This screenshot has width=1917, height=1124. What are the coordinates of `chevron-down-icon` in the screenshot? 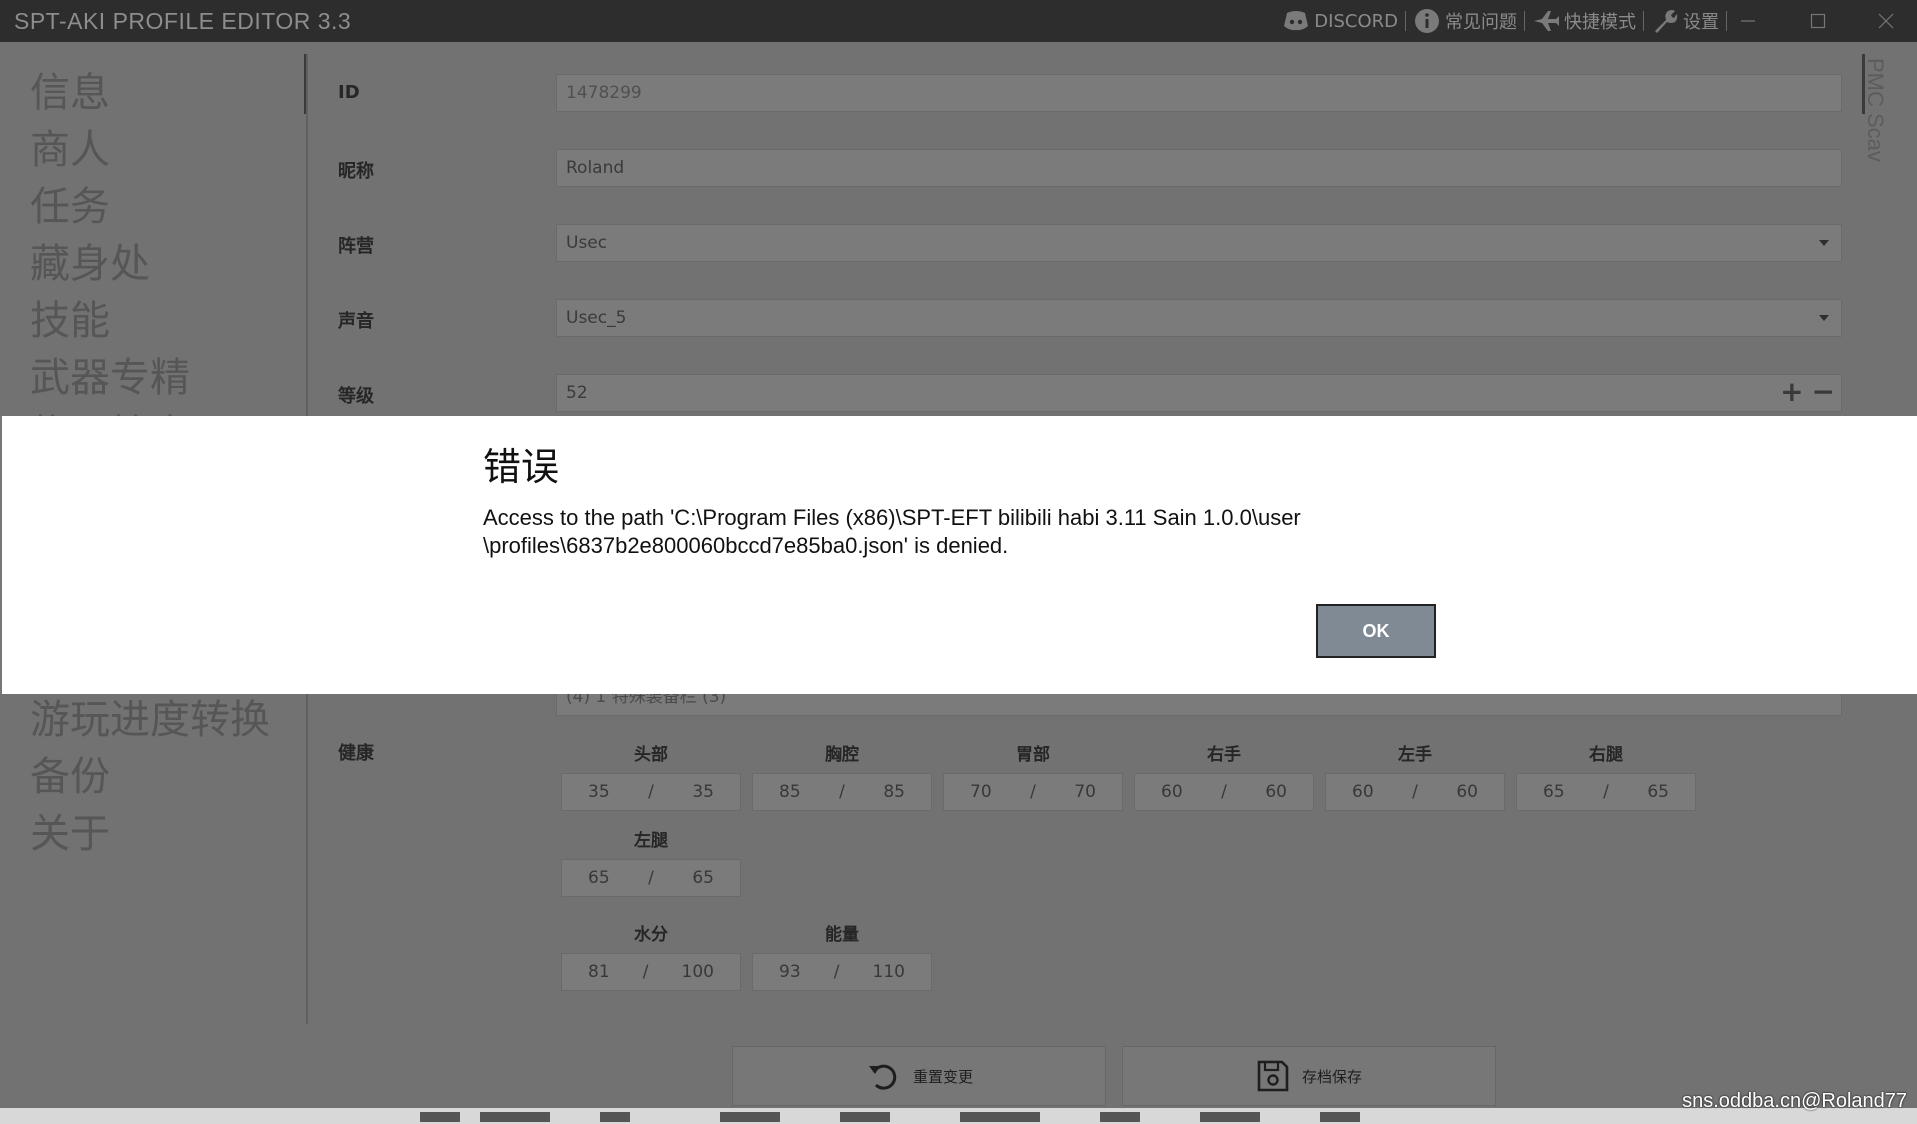 It's located at (1824, 318).